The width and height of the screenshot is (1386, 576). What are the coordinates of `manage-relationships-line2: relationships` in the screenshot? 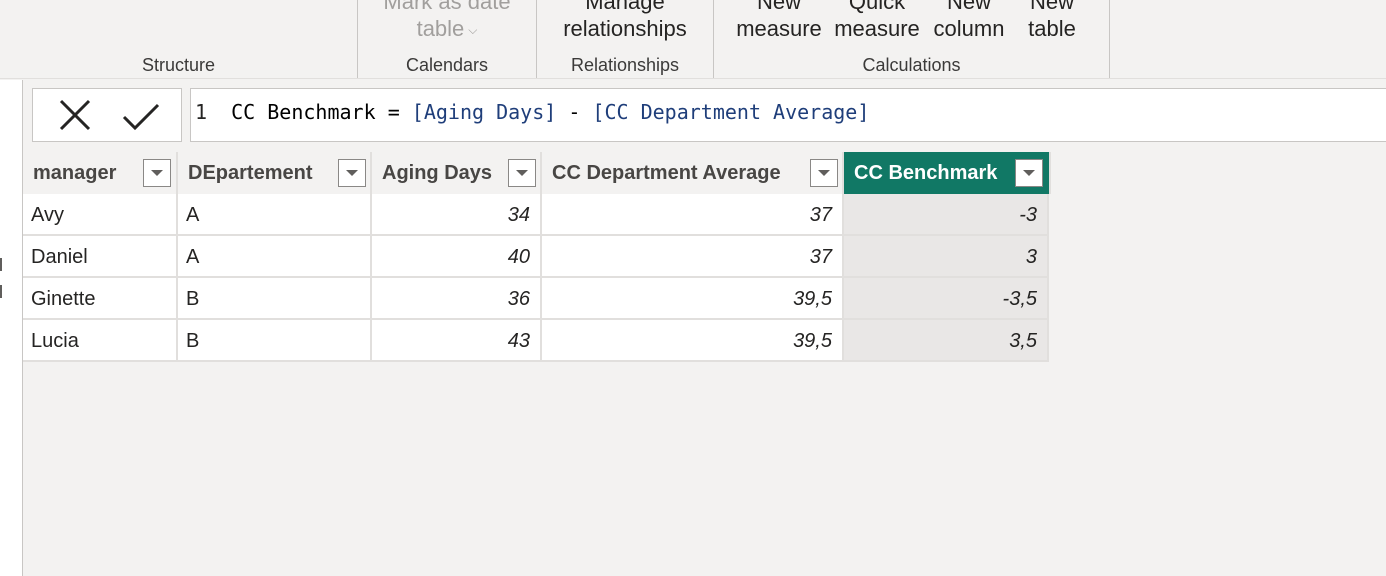 It's located at (625, 28).